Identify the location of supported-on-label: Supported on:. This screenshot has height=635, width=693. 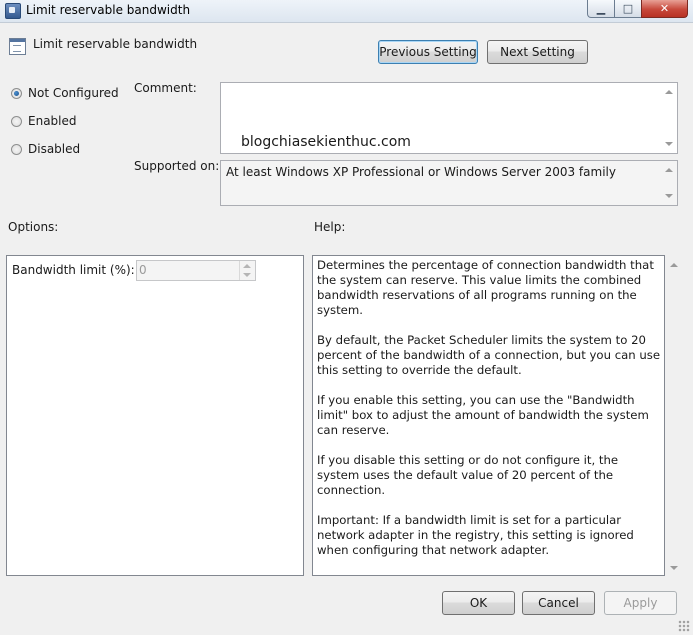
(177, 166).